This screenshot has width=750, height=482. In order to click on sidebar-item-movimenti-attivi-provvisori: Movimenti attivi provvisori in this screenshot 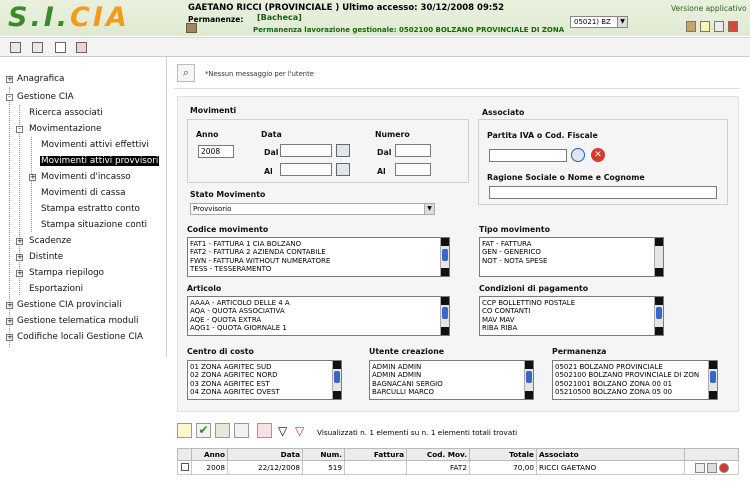, I will do `click(100, 161)`.